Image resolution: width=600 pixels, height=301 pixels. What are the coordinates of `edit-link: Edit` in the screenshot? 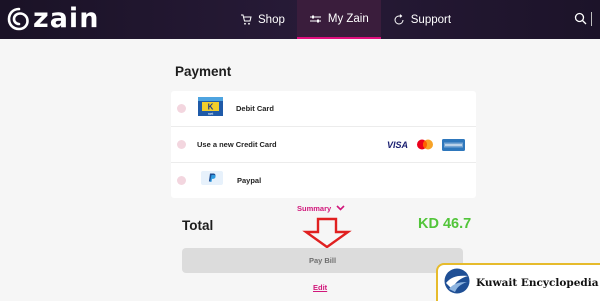 It's located at (320, 287).